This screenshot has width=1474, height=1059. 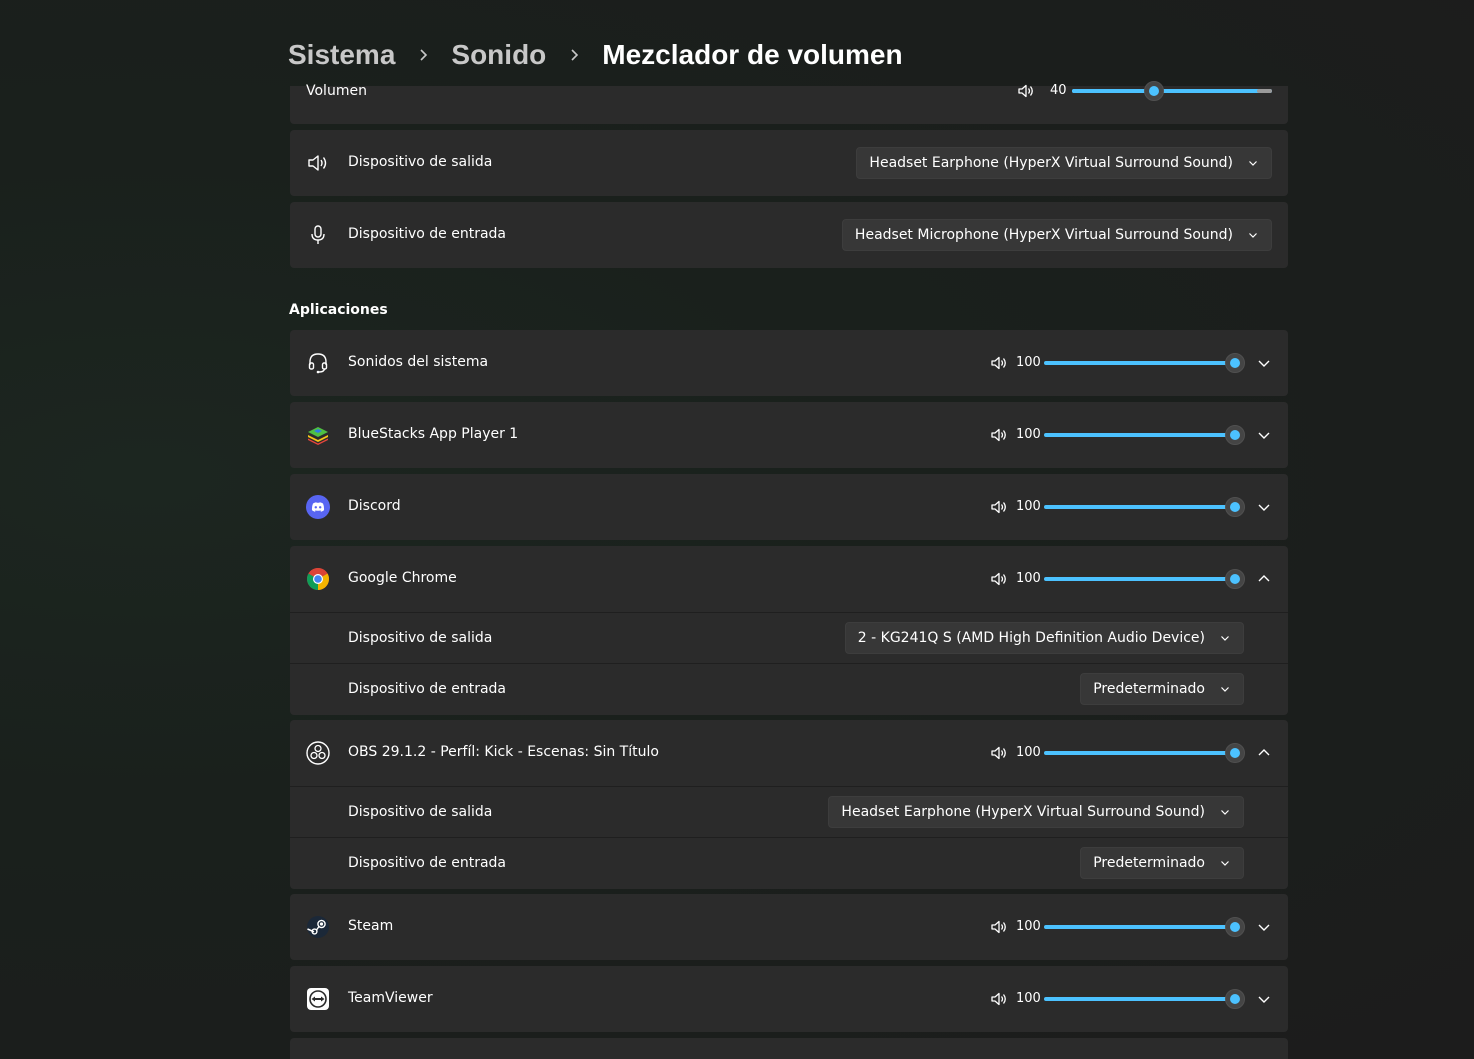 I want to click on system-volume-card: Volumen 40, so click(x=789, y=102).